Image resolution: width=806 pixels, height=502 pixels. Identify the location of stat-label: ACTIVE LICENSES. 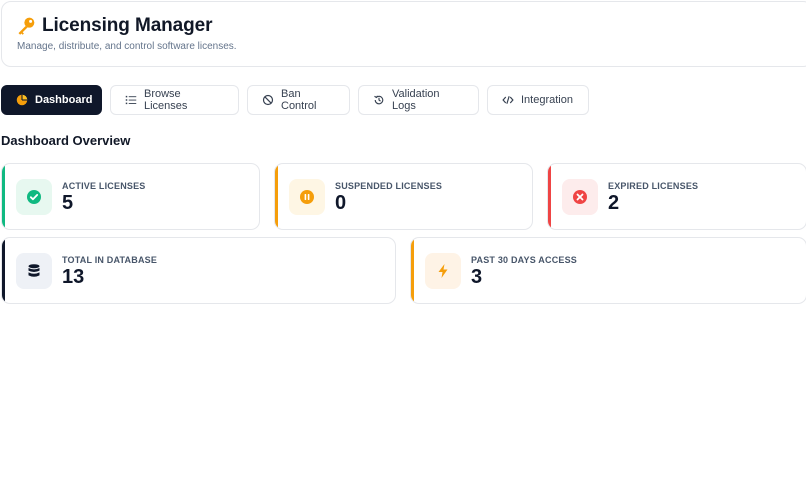
(104, 186).